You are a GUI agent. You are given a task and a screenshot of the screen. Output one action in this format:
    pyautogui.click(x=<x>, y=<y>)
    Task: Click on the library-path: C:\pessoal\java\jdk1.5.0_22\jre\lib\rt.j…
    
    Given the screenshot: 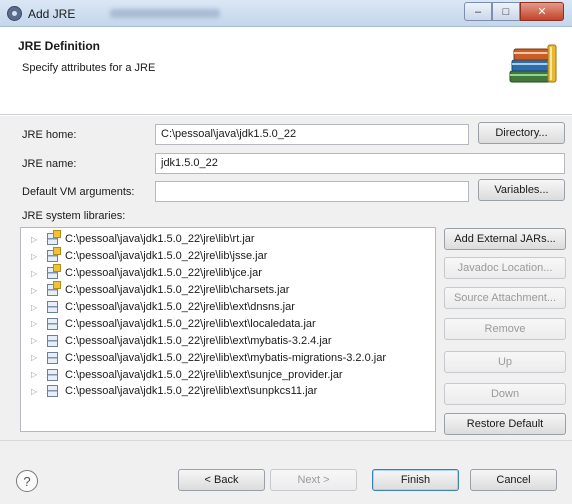 What is the action you would take?
    pyautogui.click(x=160, y=239)
    